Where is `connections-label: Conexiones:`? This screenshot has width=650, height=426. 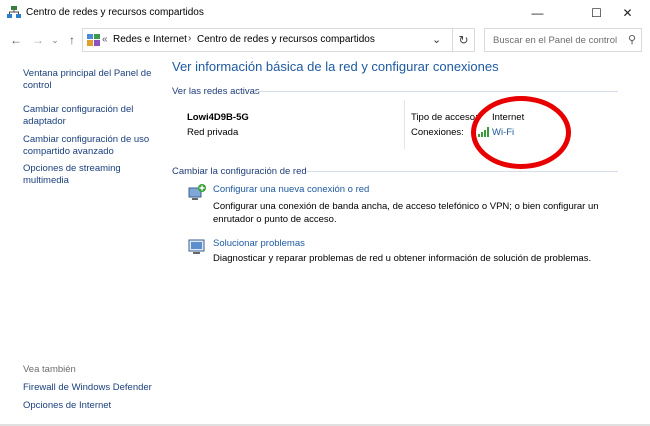 connections-label: Conexiones: is located at coordinates (437, 132).